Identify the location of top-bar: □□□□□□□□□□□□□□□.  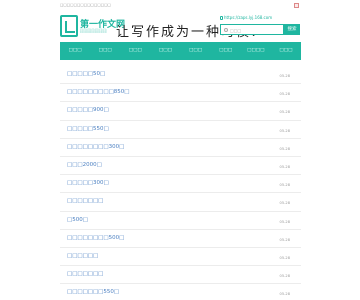
(180, 6).